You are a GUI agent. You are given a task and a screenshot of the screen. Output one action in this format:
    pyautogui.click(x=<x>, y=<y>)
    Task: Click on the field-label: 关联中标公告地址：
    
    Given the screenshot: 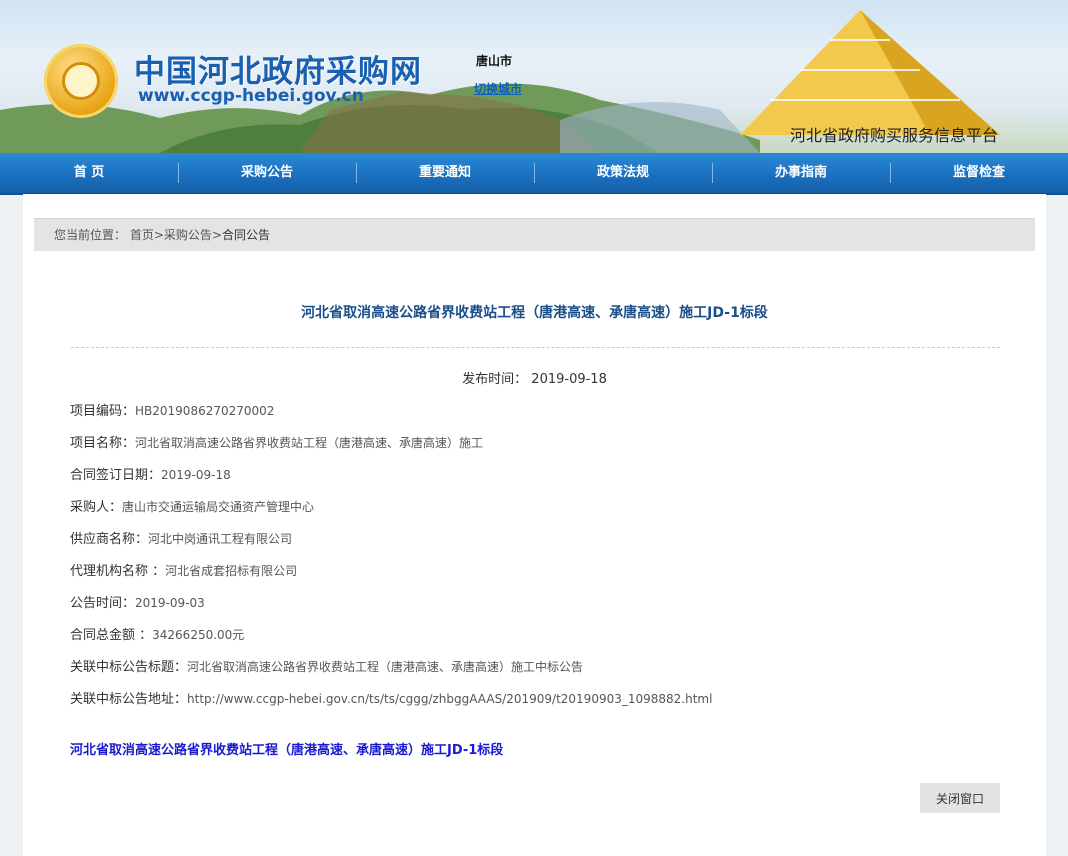 What is the action you would take?
    pyautogui.click(x=129, y=699)
    